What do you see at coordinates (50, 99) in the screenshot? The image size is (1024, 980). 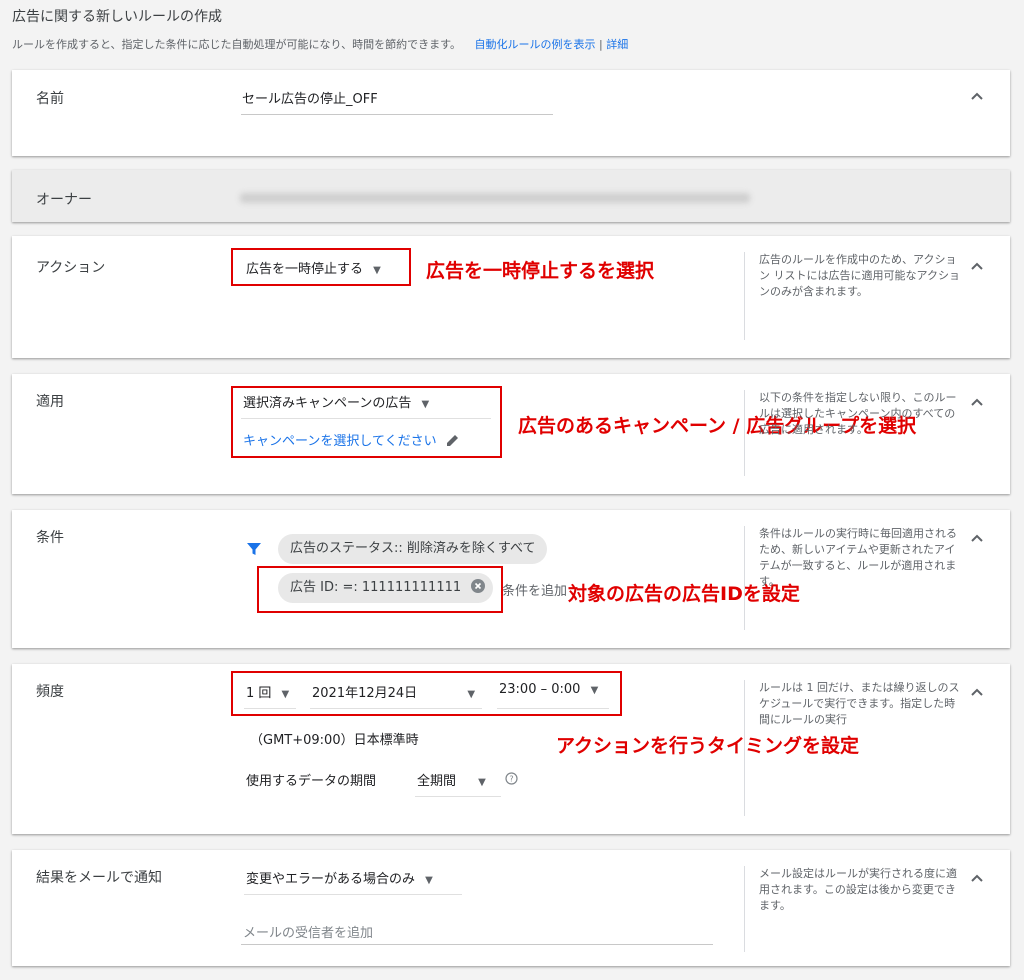 I see `name-label: 名前` at bounding box center [50, 99].